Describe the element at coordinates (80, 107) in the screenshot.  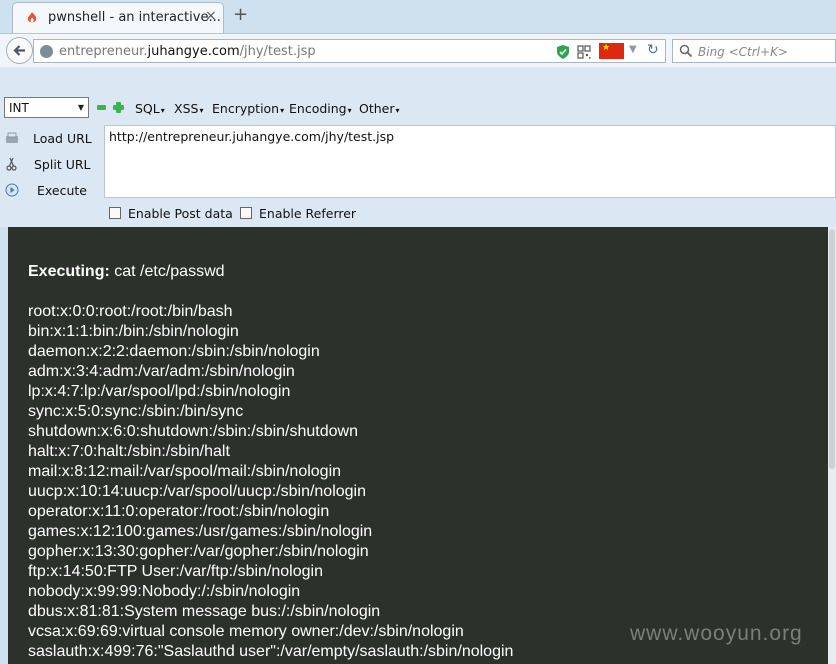
I see `chevron-down-icon: ▼` at that location.